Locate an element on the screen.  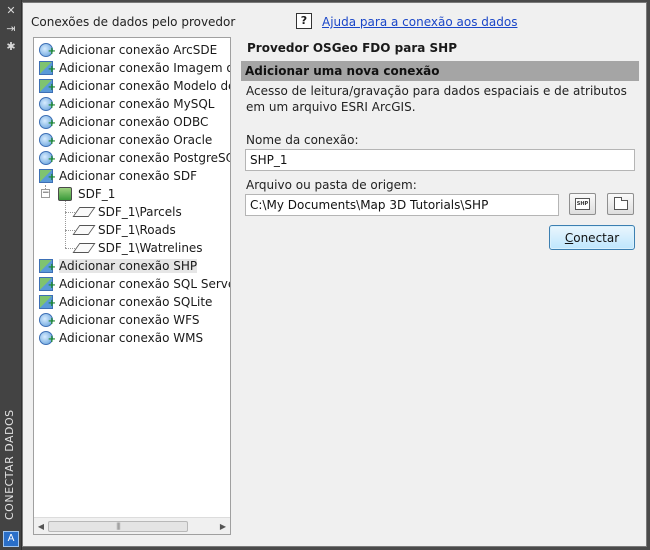
tree-item-sqlite: Adicionar conexão SQLite is located at coordinates (126, 303).